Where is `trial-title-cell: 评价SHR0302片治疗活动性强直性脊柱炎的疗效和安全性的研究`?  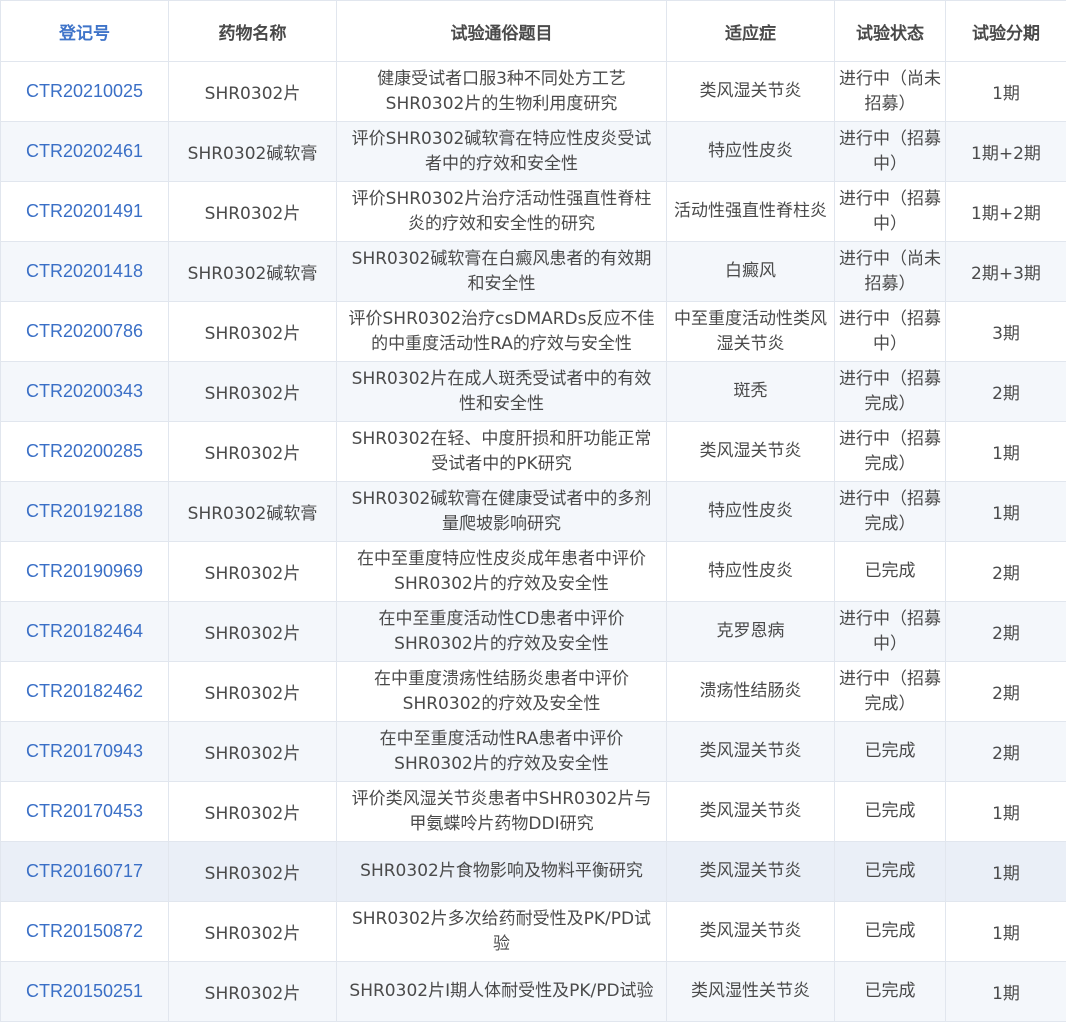
trial-title-cell: 评价SHR0302片治疗活动性强直性脊柱炎的疗效和安全性的研究 is located at coordinates (502, 212).